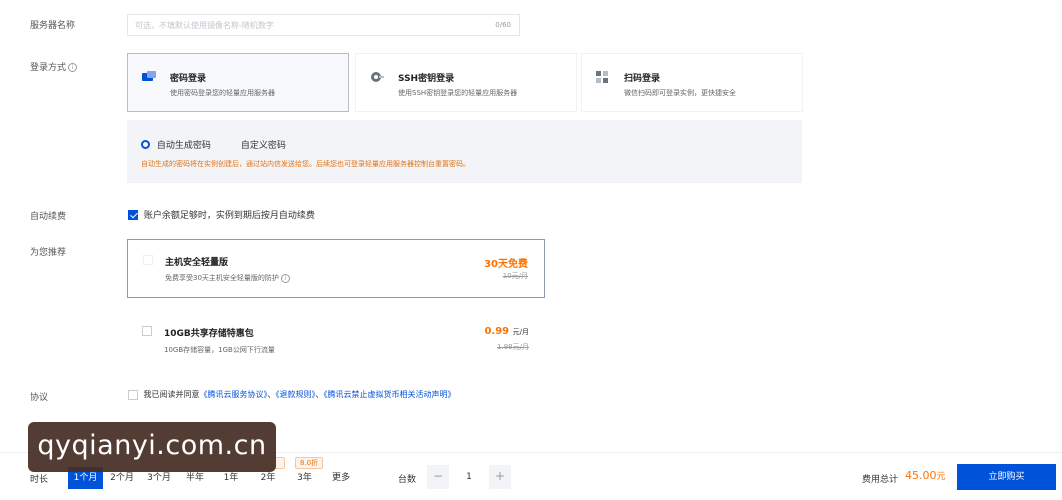  I want to click on recommend-host-security-checkbox, so click(148, 260).